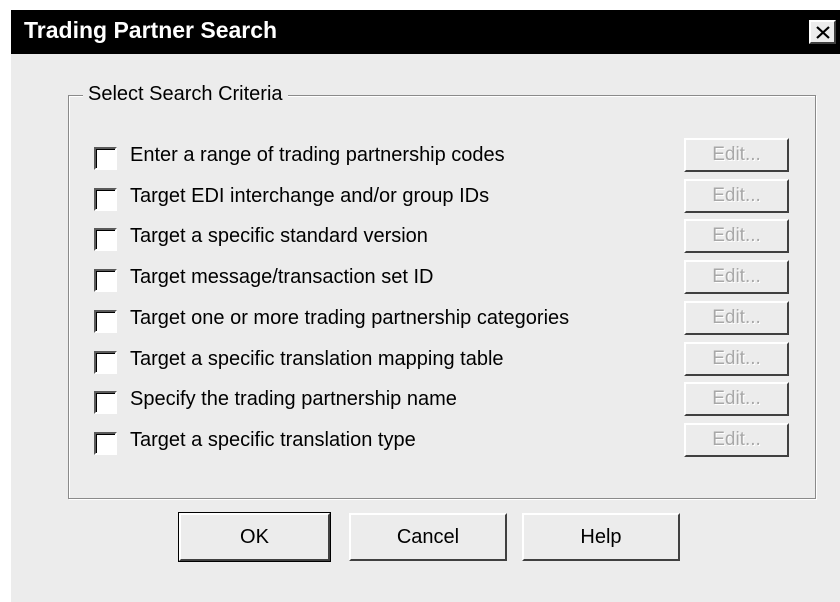 The height and width of the screenshot is (602, 840). I want to click on checkbox-mapping-table, so click(105, 362).